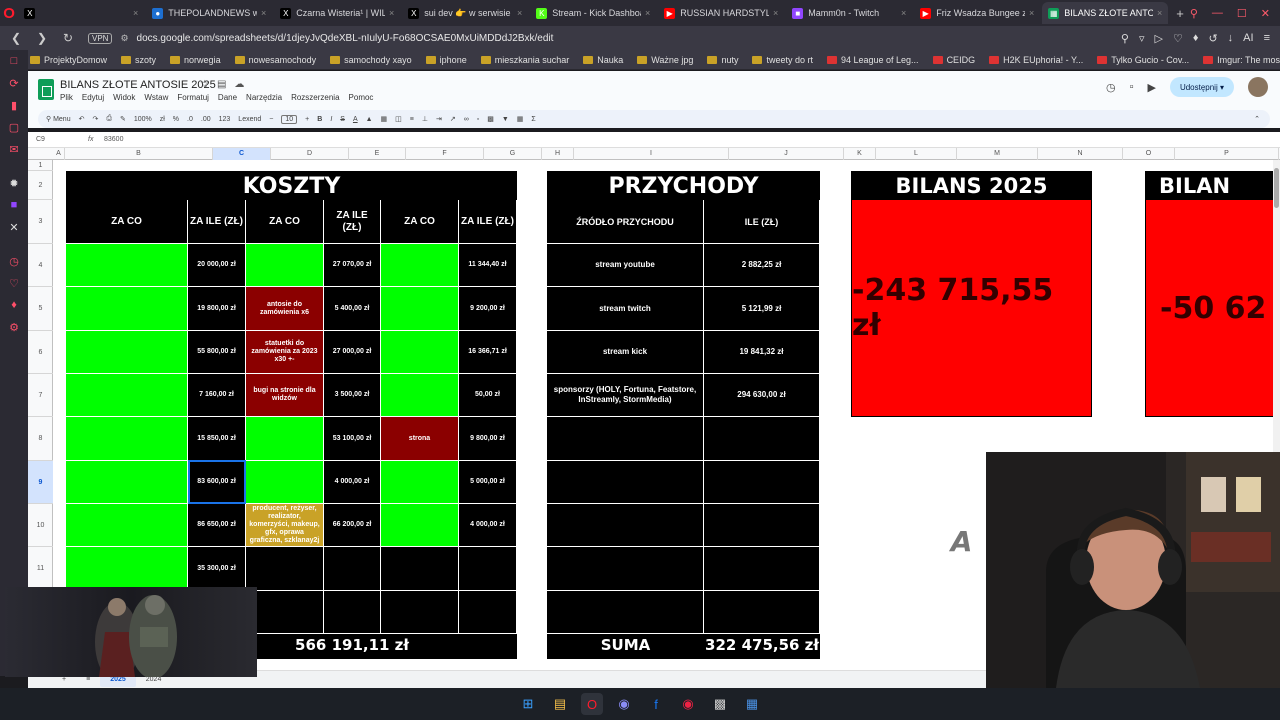 The height and width of the screenshot is (720, 1280). What do you see at coordinates (1105, 13) in the screenshot?
I see `browser-tab: ▦ BILANS ZŁOTE ANTOSIE 2 ×` at bounding box center [1105, 13].